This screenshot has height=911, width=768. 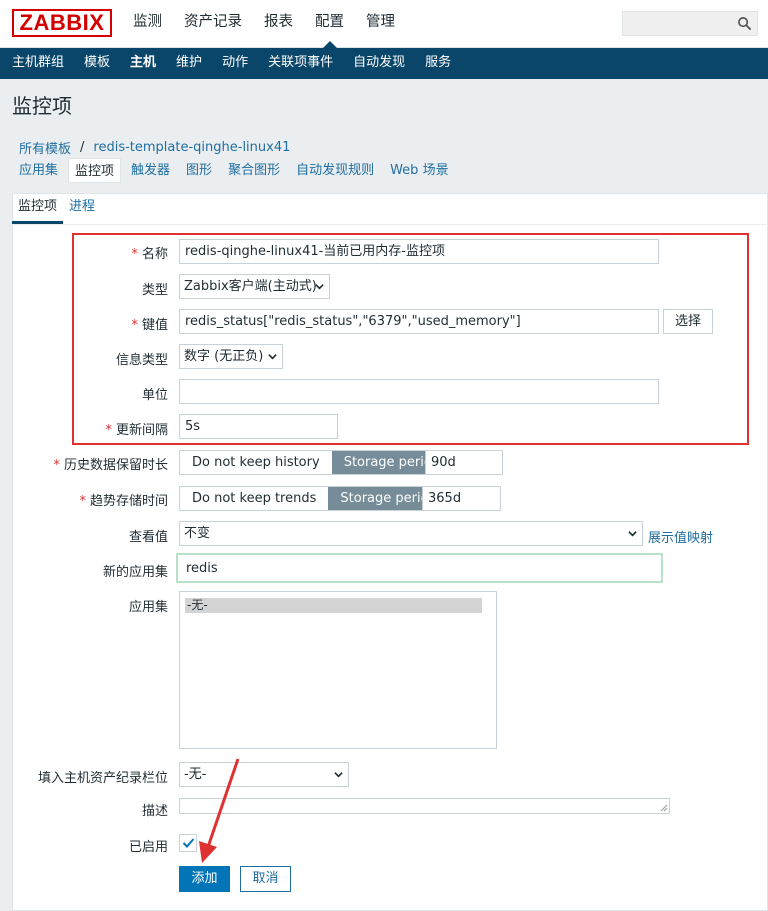 I want to click on trends-mode-toggle: Do not keep trends Storage period, so click(x=314, y=498).